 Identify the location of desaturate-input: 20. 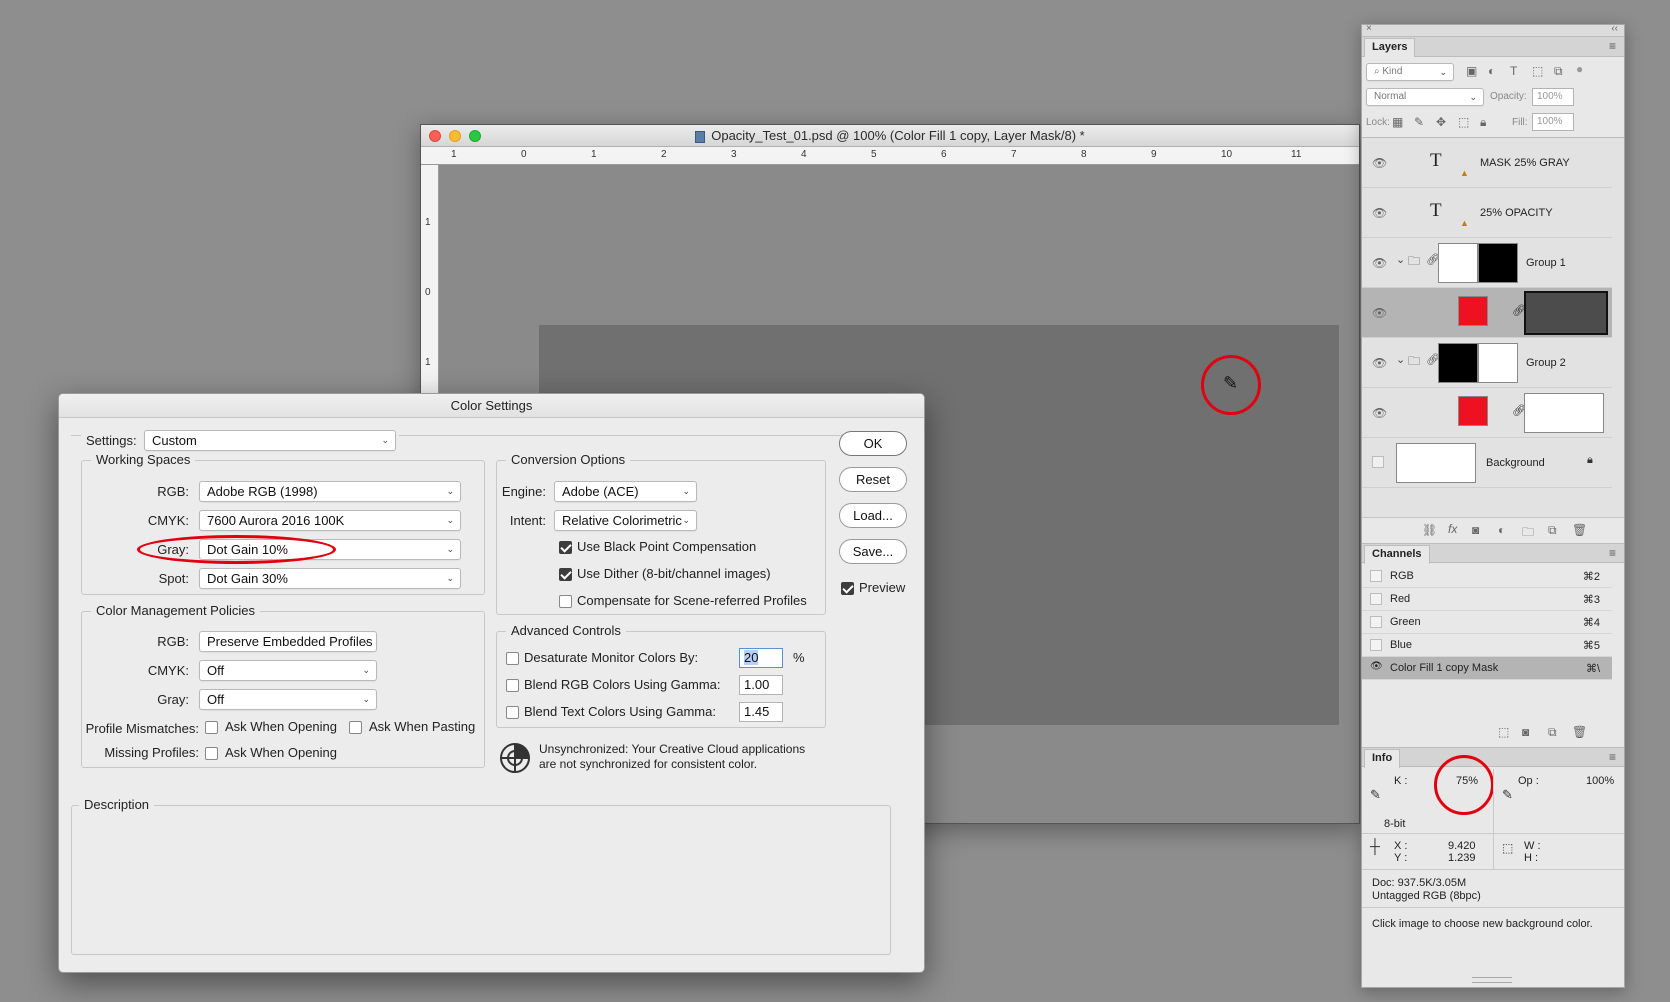
(761, 658).